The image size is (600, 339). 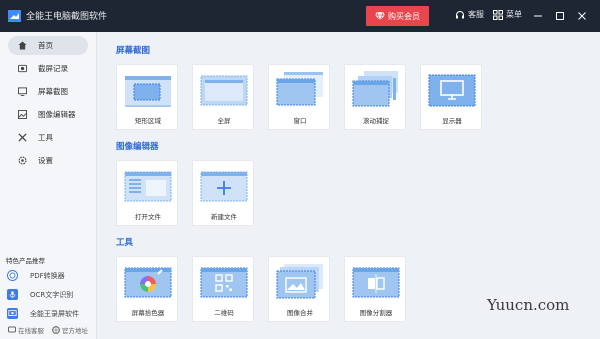 What do you see at coordinates (12, 294) in the screenshot?
I see `microphone-icon` at bounding box center [12, 294].